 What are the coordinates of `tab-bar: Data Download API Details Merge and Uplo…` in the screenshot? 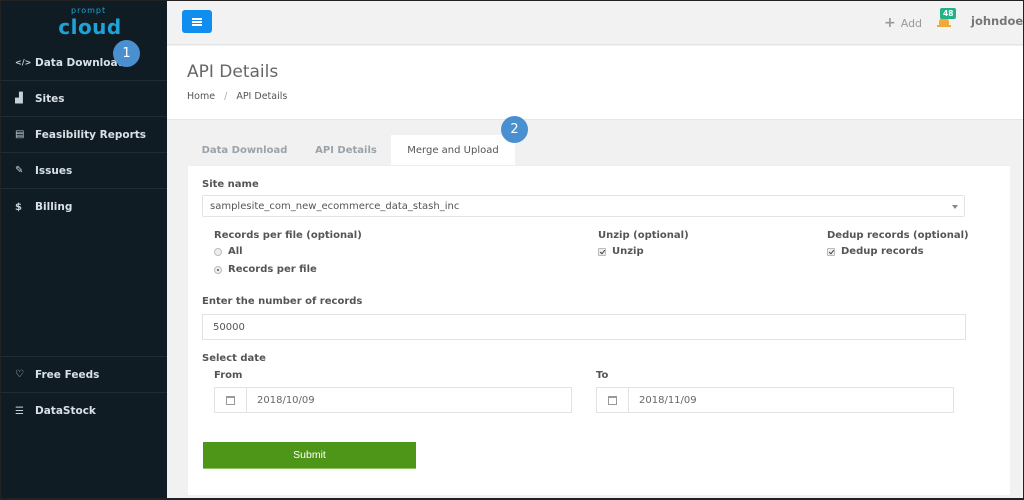 It's located at (351, 150).